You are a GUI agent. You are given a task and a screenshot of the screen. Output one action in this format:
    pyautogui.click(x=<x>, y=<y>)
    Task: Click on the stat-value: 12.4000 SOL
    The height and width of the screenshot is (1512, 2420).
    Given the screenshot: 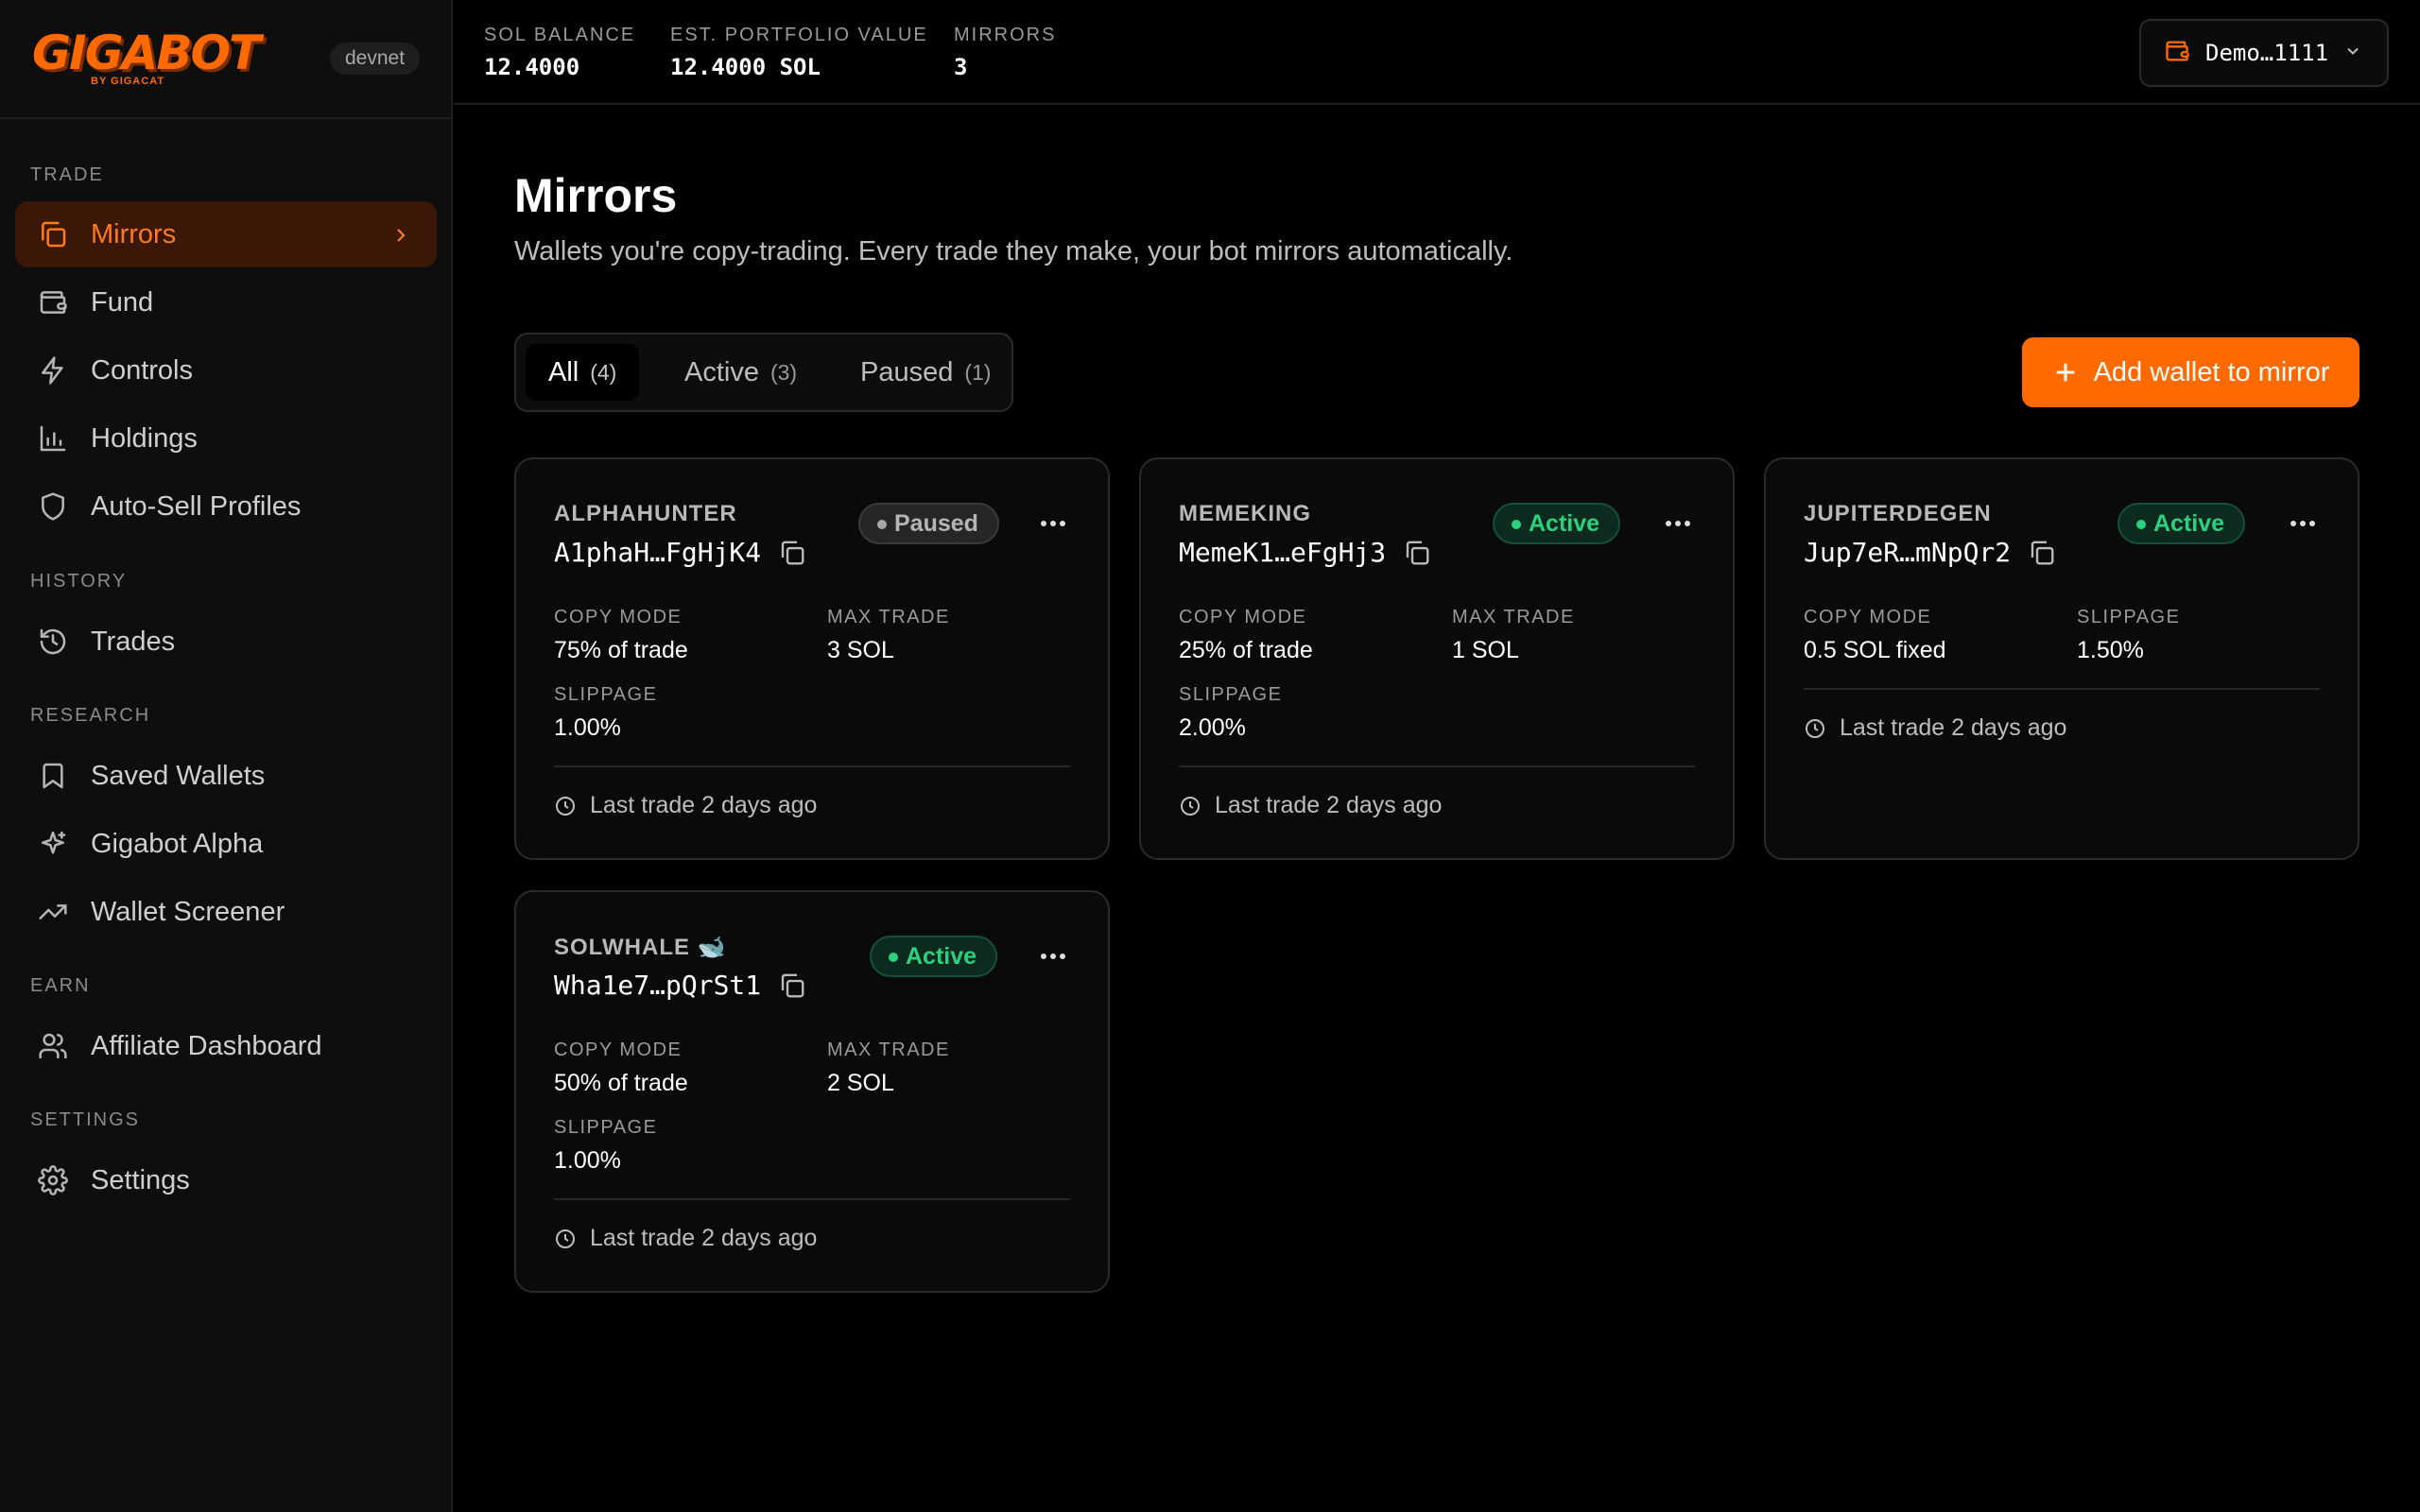 What is the action you would take?
    pyautogui.click(x=745, y=67)
    